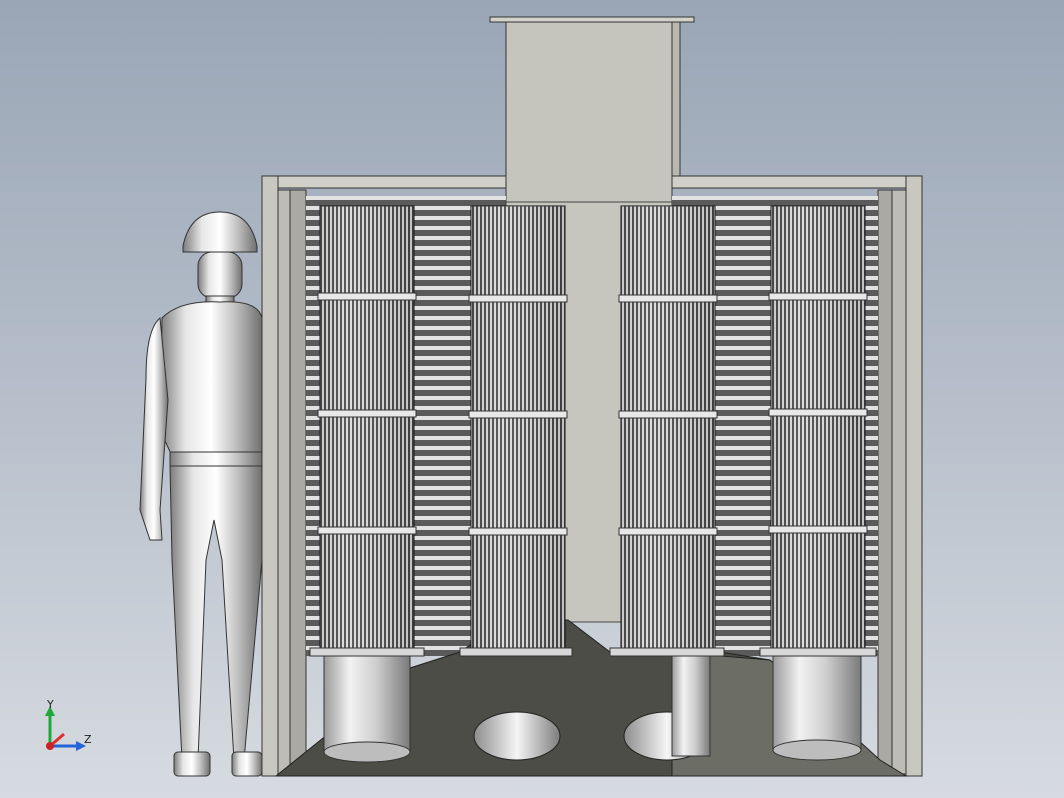 The image size is (1064, 798). What do you see at coordinates (592, 109) in the screenshot?
I see `outlet-duct` at bounding box center [592, 109].